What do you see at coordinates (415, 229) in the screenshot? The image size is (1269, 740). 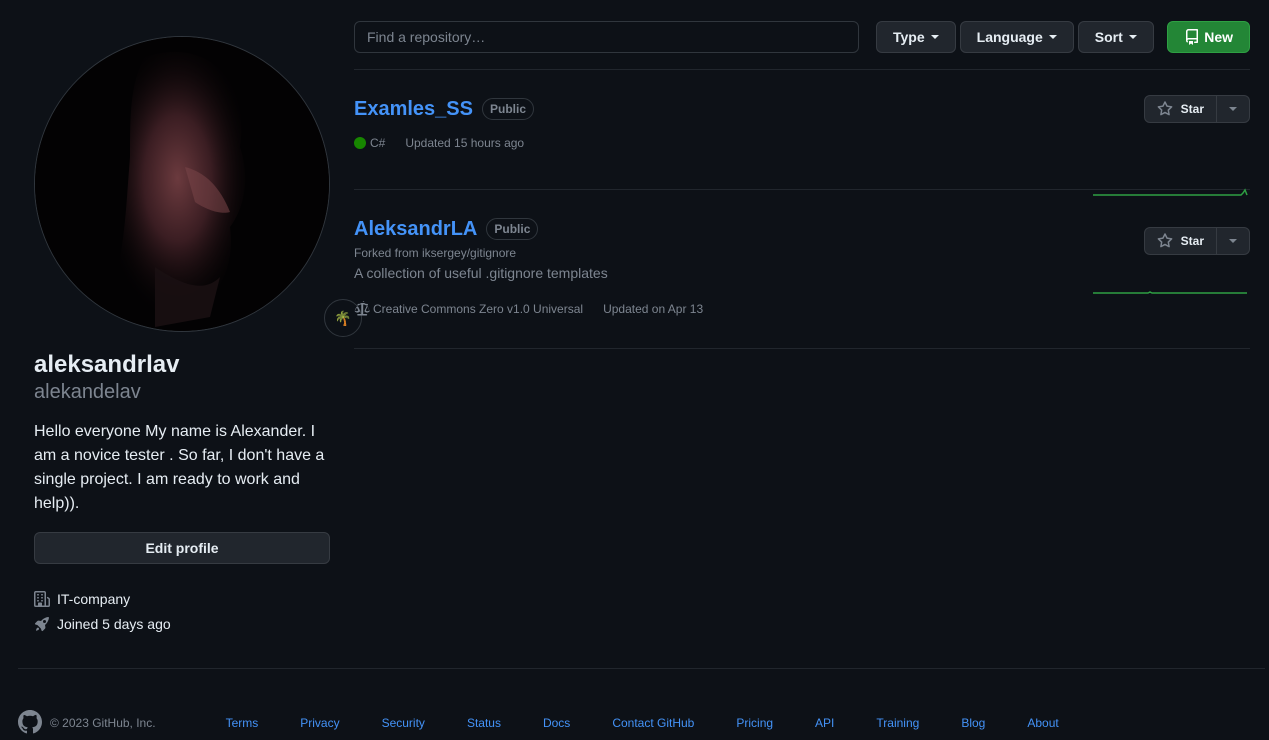 I see `repo-name-link: AleksandrLA` at bounding box center [415, 229].